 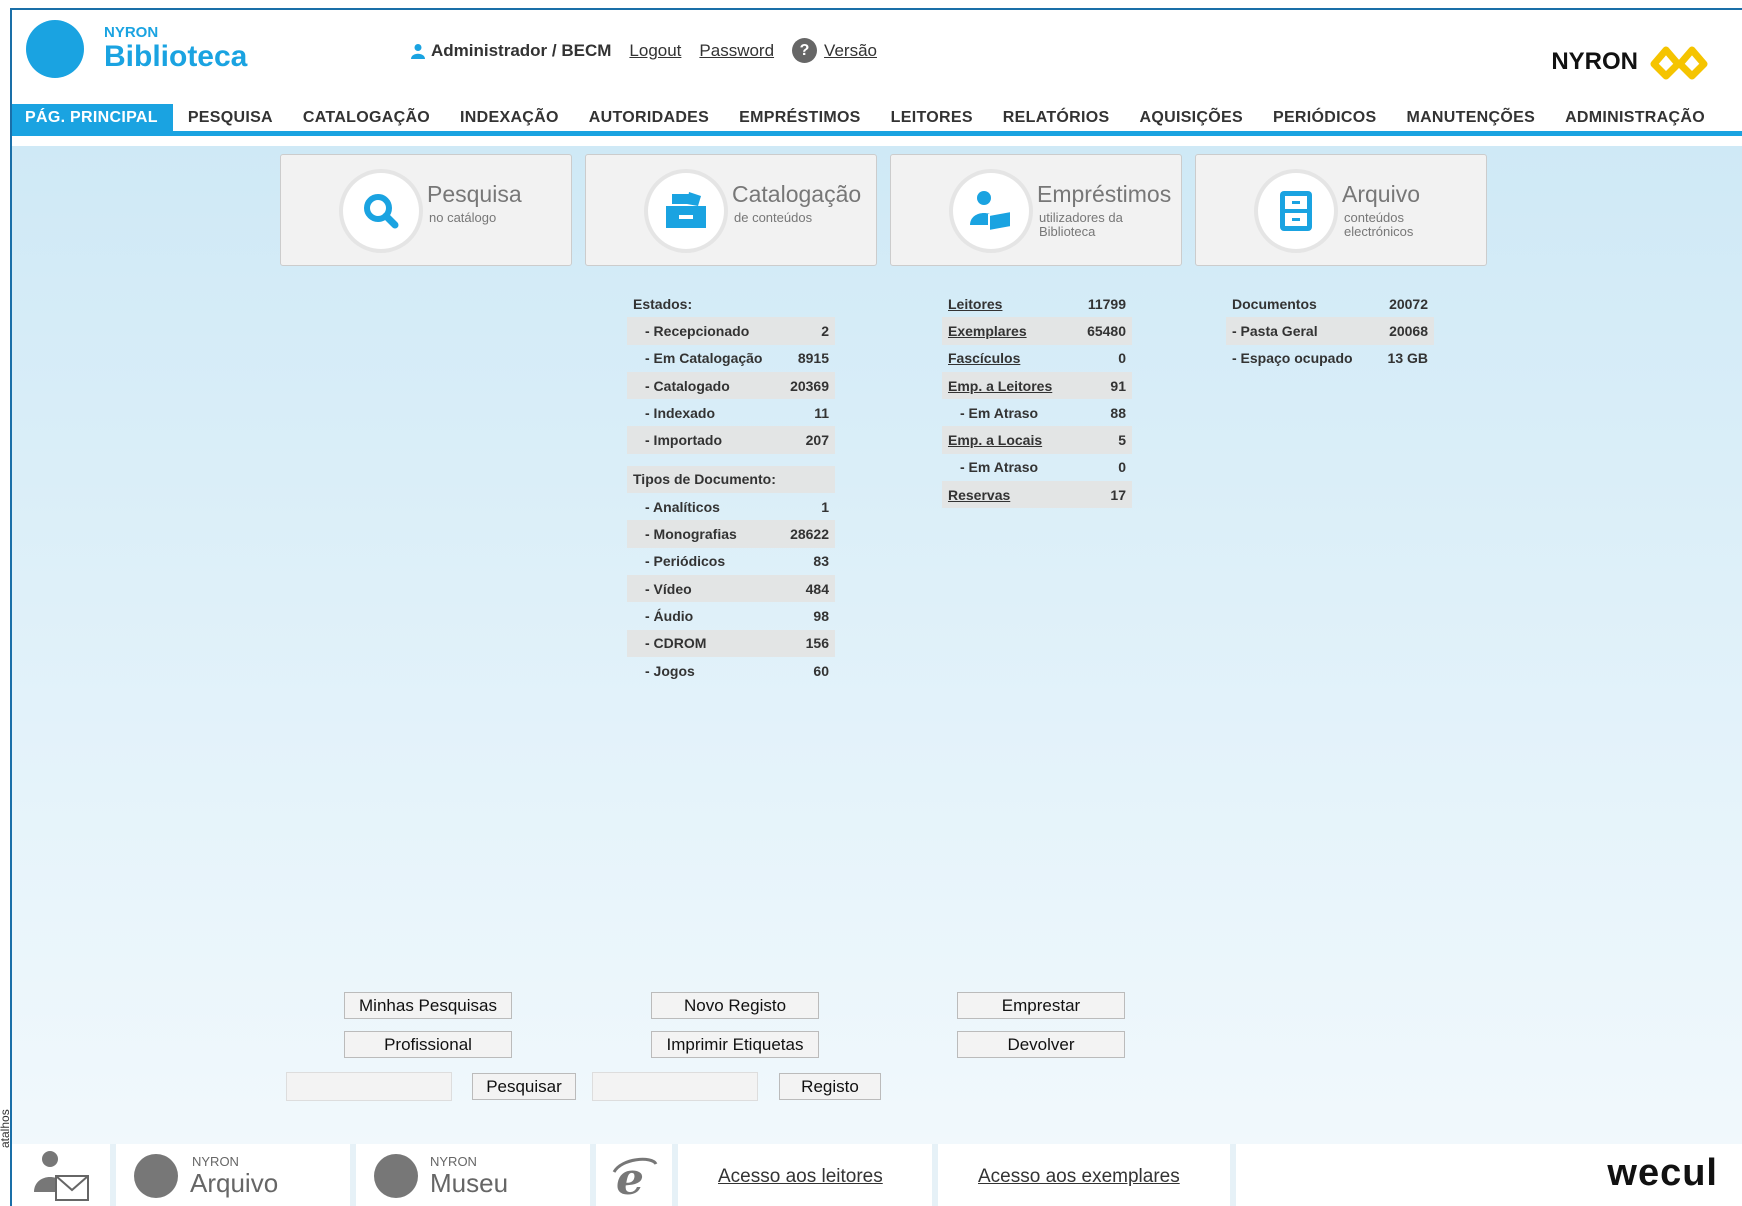 What do you see at coordinates (975, 304) in the screenshot?
I see `leitores-link: Leitores` at bounding box center [975, 304].